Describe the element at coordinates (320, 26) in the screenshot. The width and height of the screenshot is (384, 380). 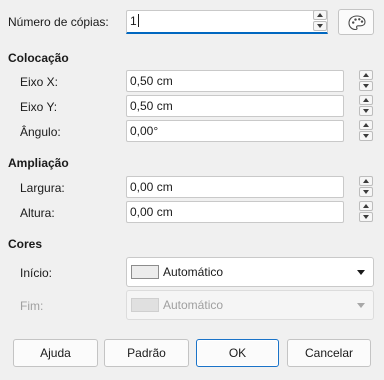
I see `copies-decrement-button` at that location.